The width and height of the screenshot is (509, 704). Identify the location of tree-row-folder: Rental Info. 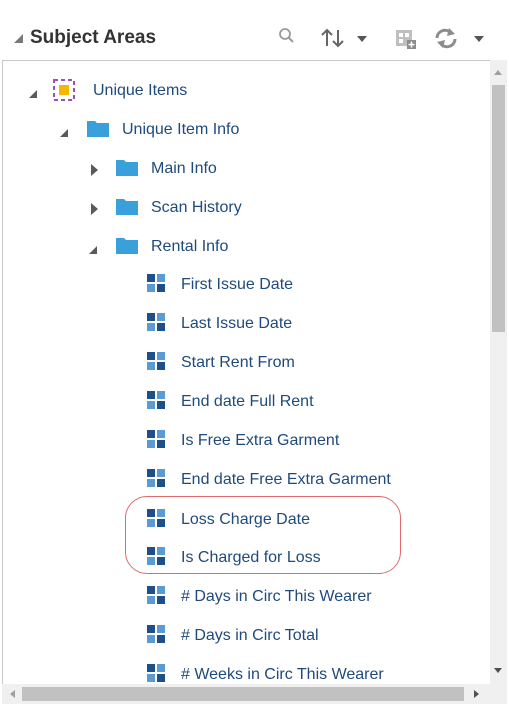
(245, 247).